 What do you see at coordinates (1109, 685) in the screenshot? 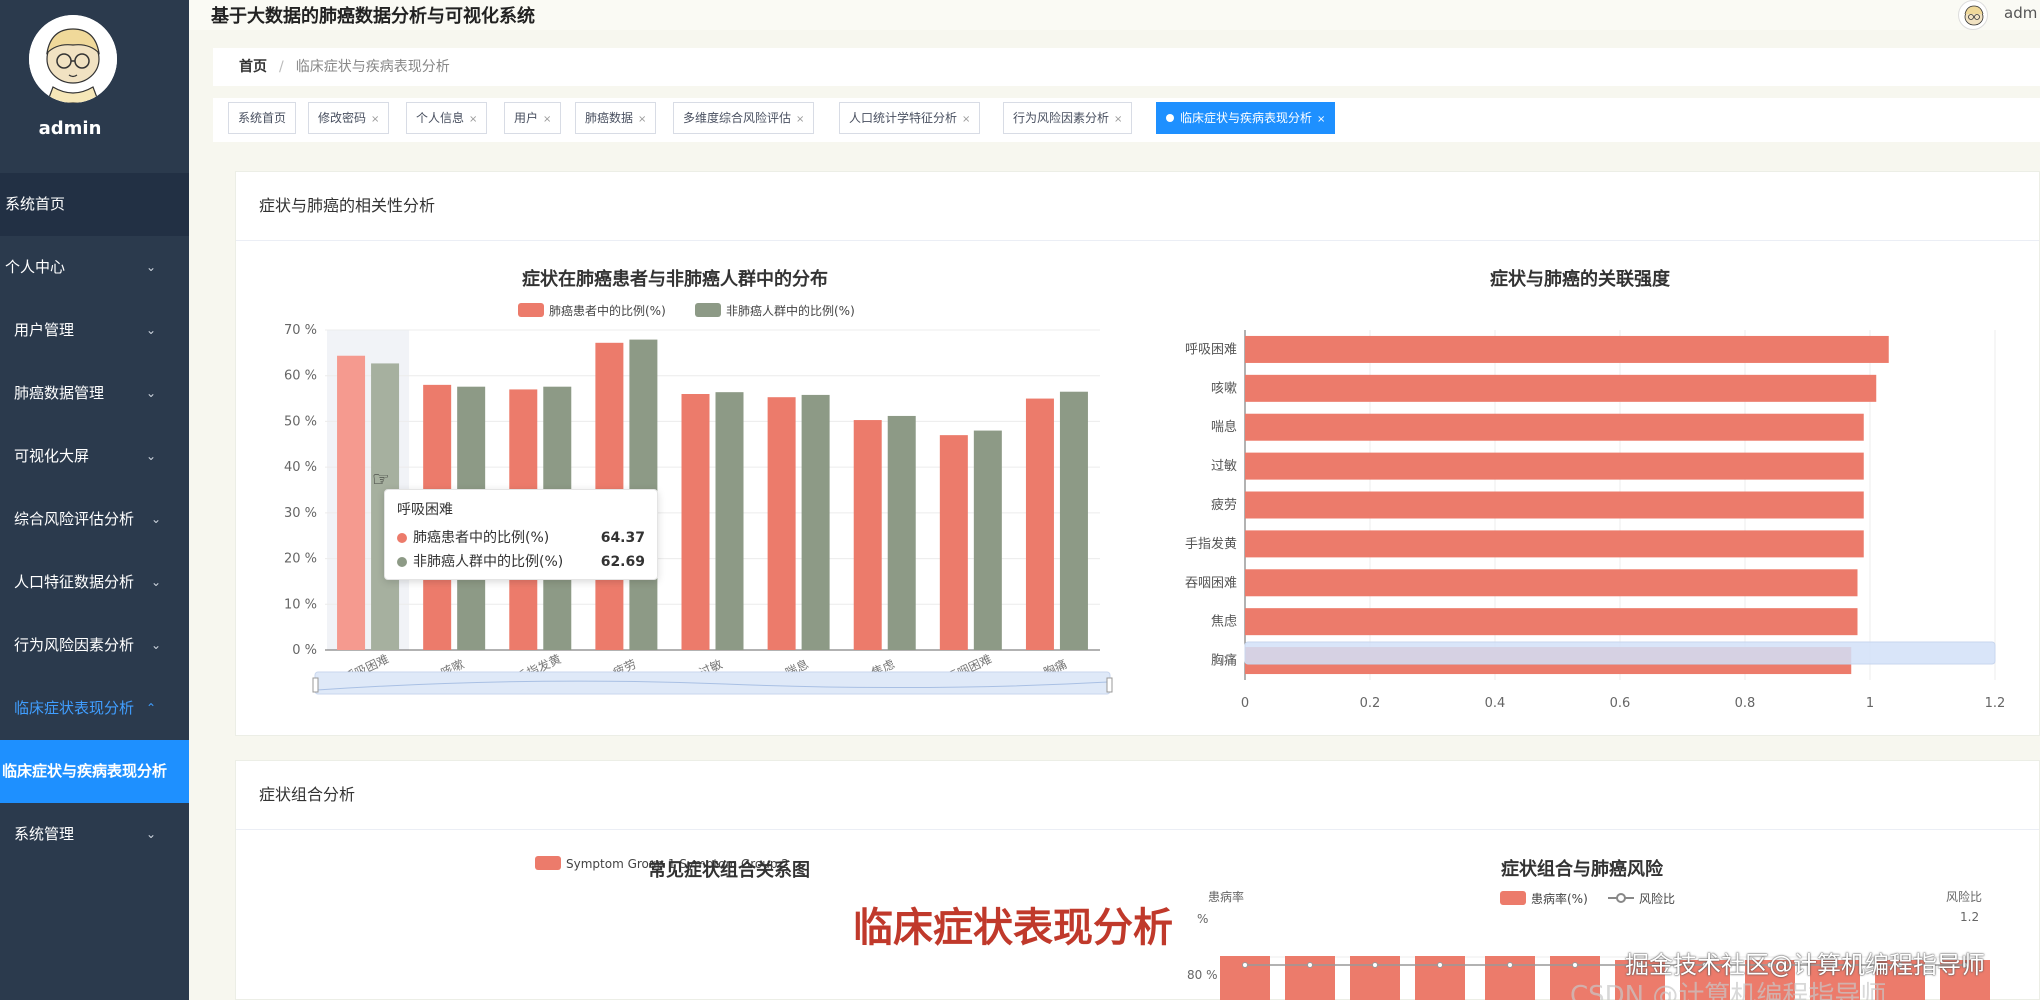
I see `zoom-handle-right` at bounding box center [1109, 685].